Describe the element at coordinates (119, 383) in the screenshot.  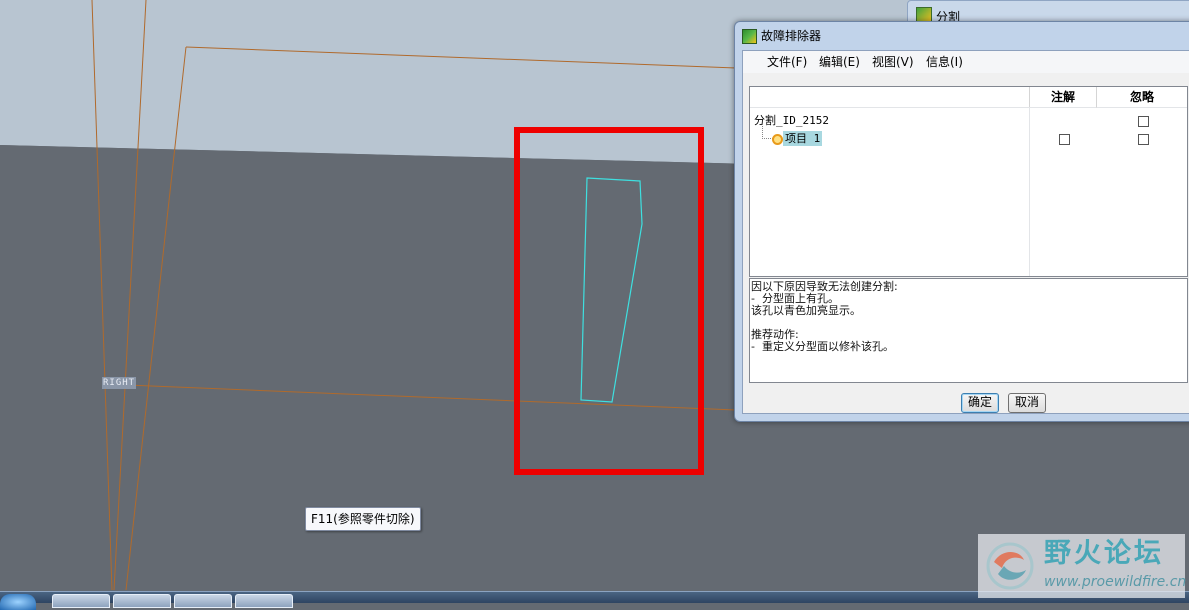
I see `datum-plane-label: RIGHT` at that location.